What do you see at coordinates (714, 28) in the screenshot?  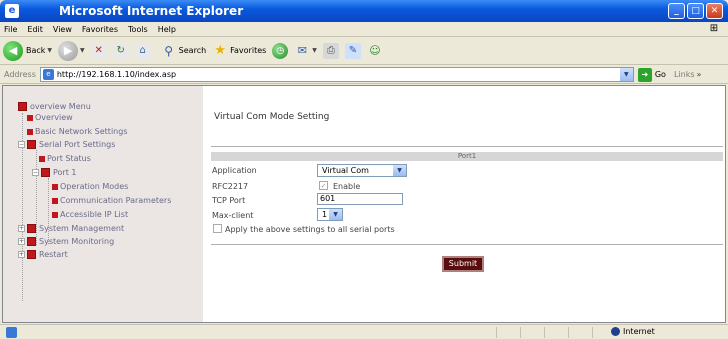 I see `windows-logo-icon: ⊞` at bounding box center [714, 28].